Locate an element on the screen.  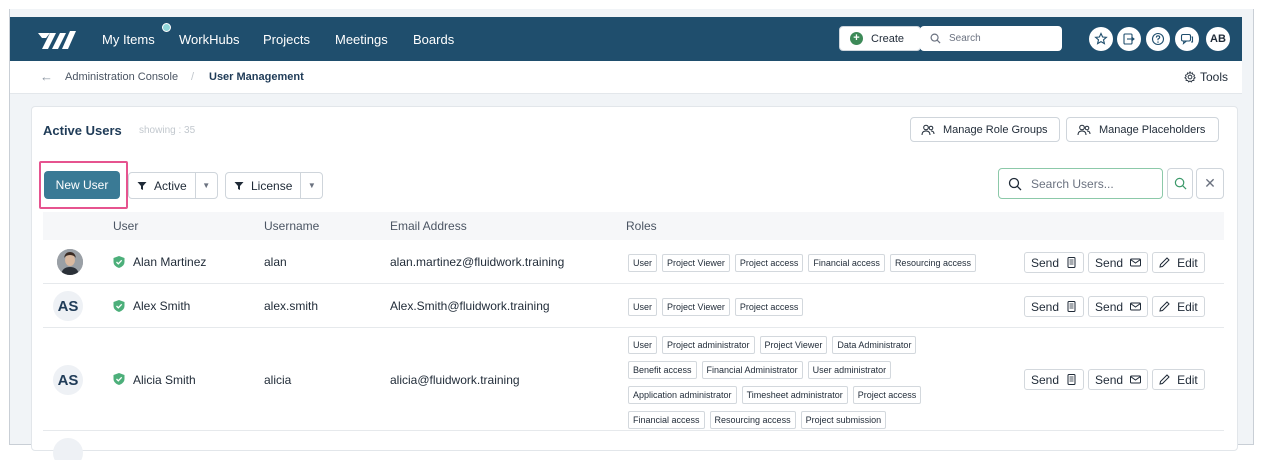
active-filter: Active ▼ is located at coordinates (173, 185).